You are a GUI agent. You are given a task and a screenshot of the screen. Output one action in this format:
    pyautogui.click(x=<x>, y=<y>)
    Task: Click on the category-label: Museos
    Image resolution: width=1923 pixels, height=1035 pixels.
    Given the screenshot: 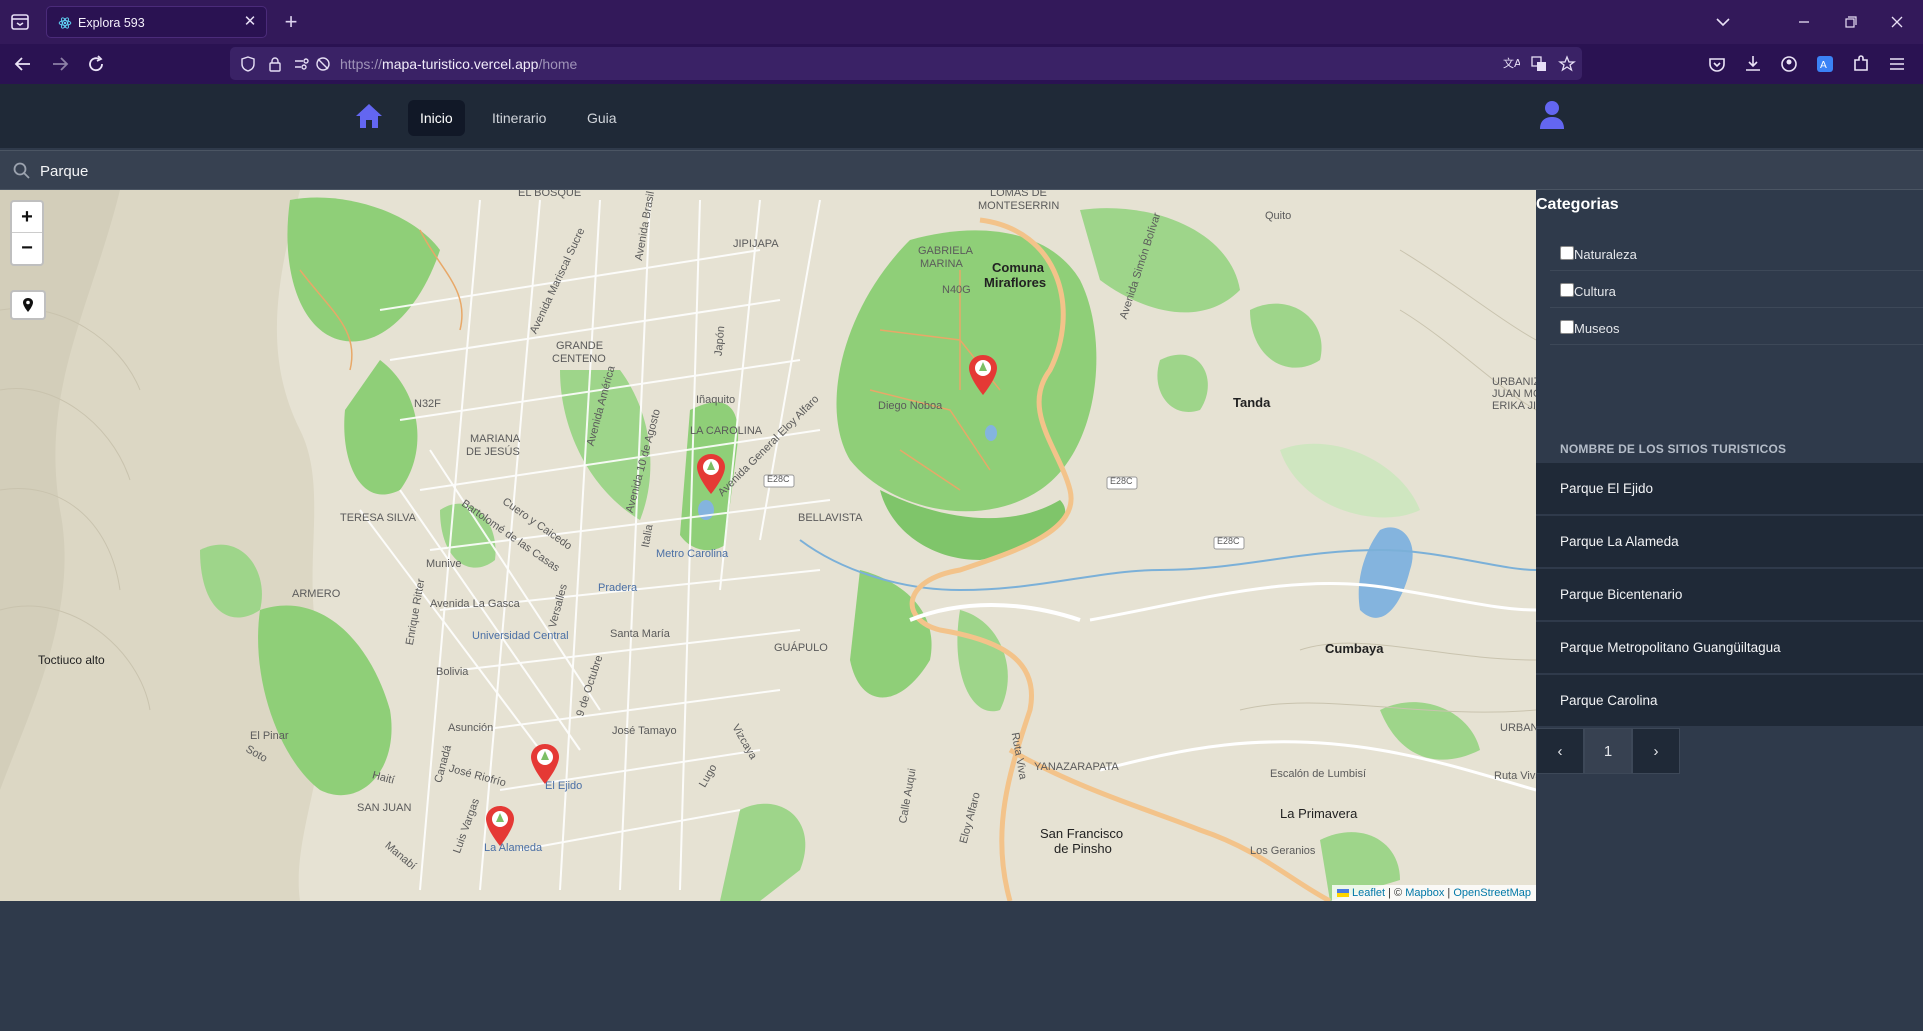 What is the action you would take?
    pyautogui.click(x=1597, y=328)
    